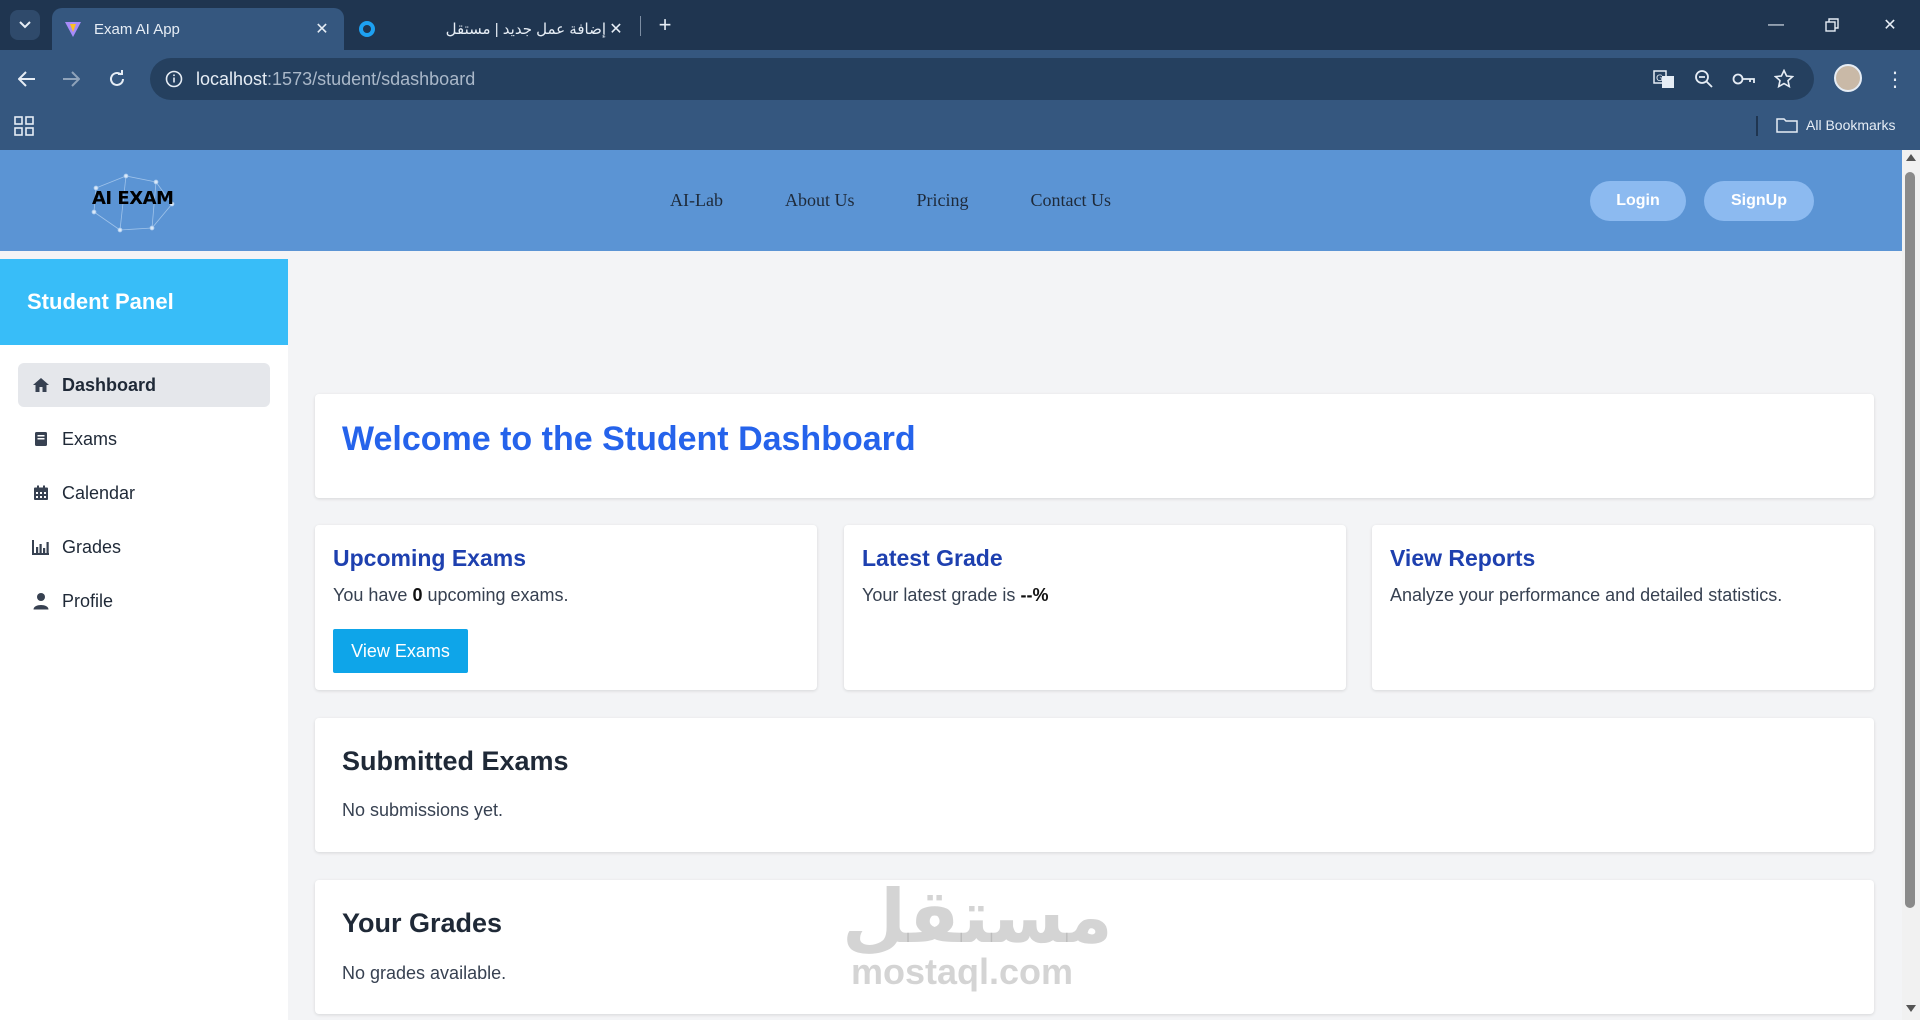 The height and width of the screenshot is (1020, 1920). Describe the element at coordinates (424, 973) in the screenshot. I see `empty-state-text: No grades available.` at that location.